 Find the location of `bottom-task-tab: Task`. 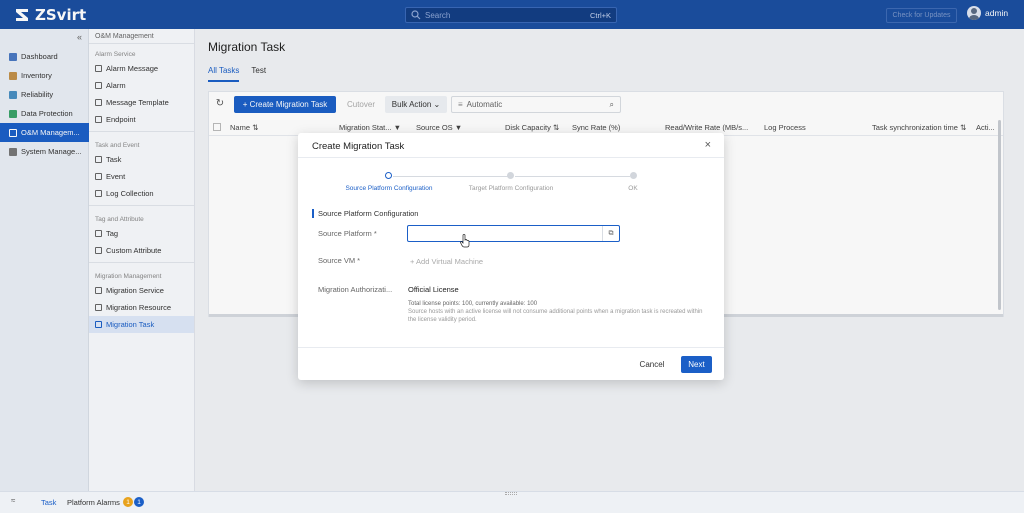

bottom-task-tab: Task is located at coordinates (48, 502).